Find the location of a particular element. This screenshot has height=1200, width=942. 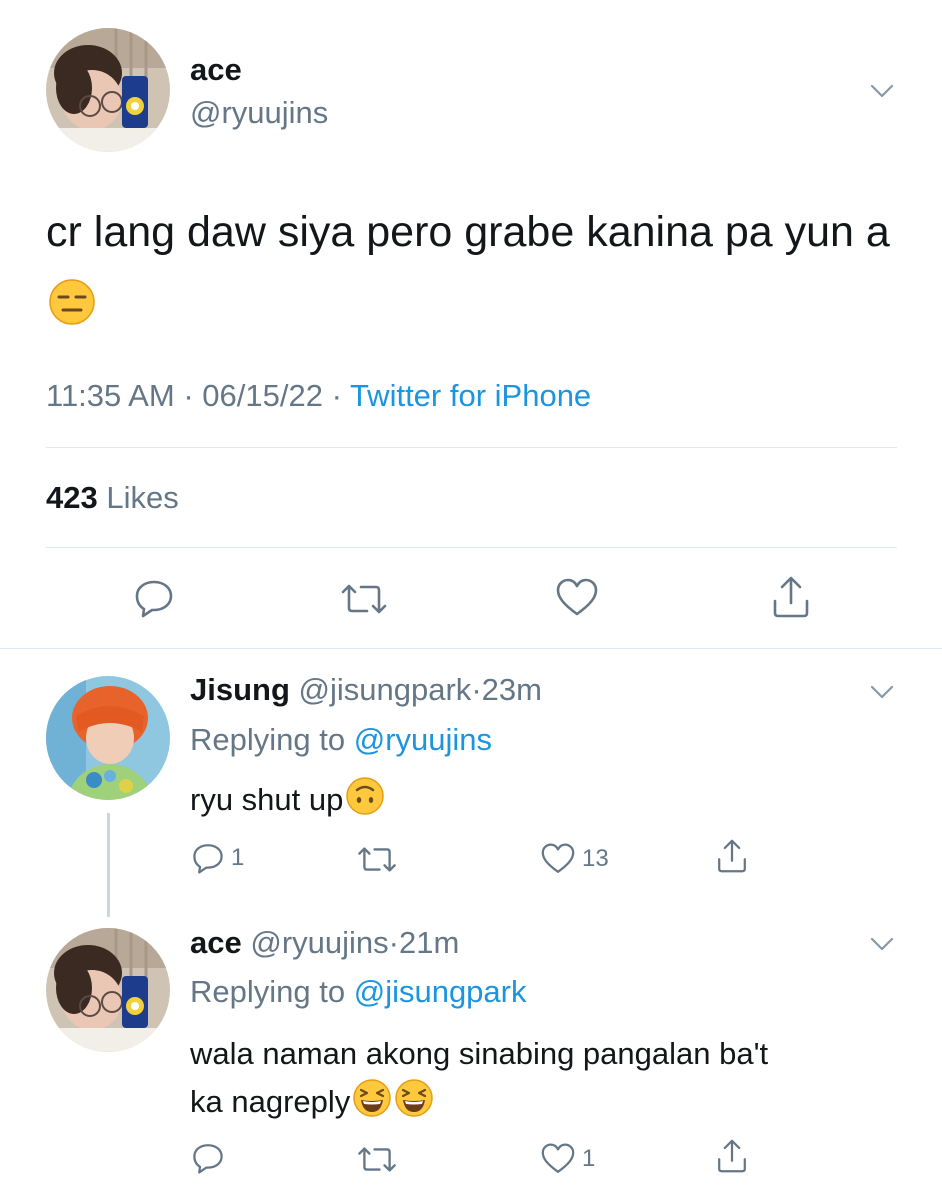

reply-age: 21m is located at coordinates (429, 942).